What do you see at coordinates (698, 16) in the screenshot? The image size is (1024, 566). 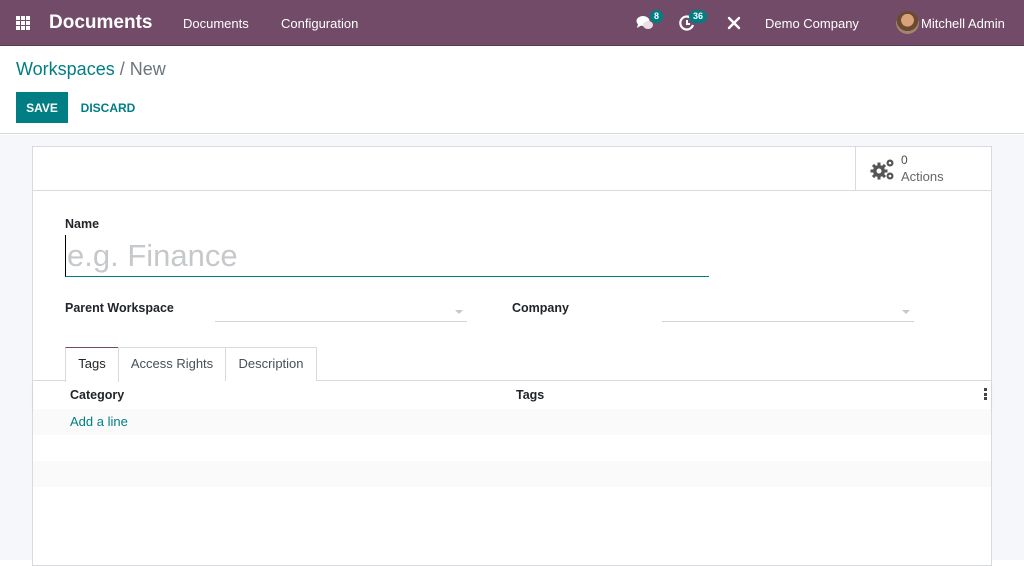 I see `activities-badge: 36` at bounding box center [698, 16].